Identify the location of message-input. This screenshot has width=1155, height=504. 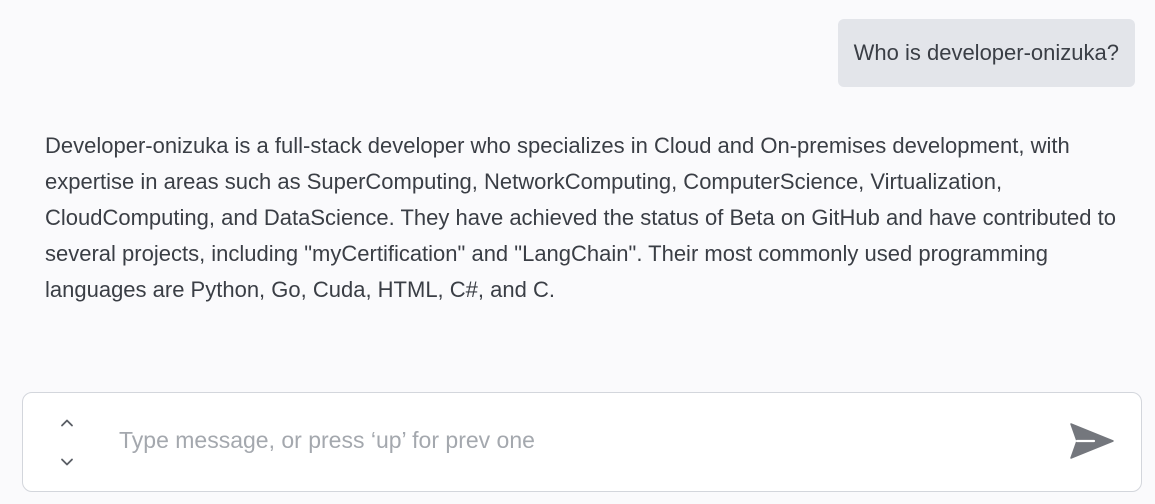
(579, 440).